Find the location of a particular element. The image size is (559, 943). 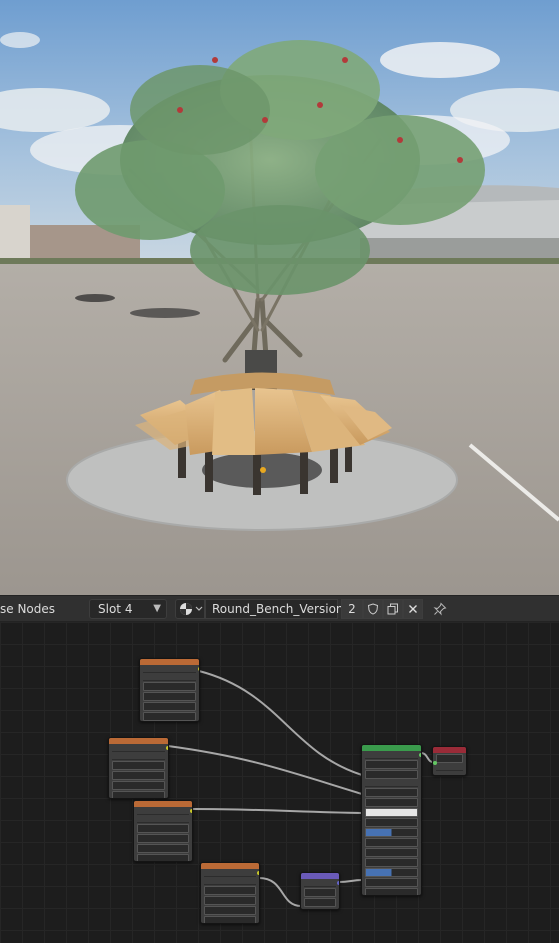

fake-user-button is located at coordinates (373, 609).